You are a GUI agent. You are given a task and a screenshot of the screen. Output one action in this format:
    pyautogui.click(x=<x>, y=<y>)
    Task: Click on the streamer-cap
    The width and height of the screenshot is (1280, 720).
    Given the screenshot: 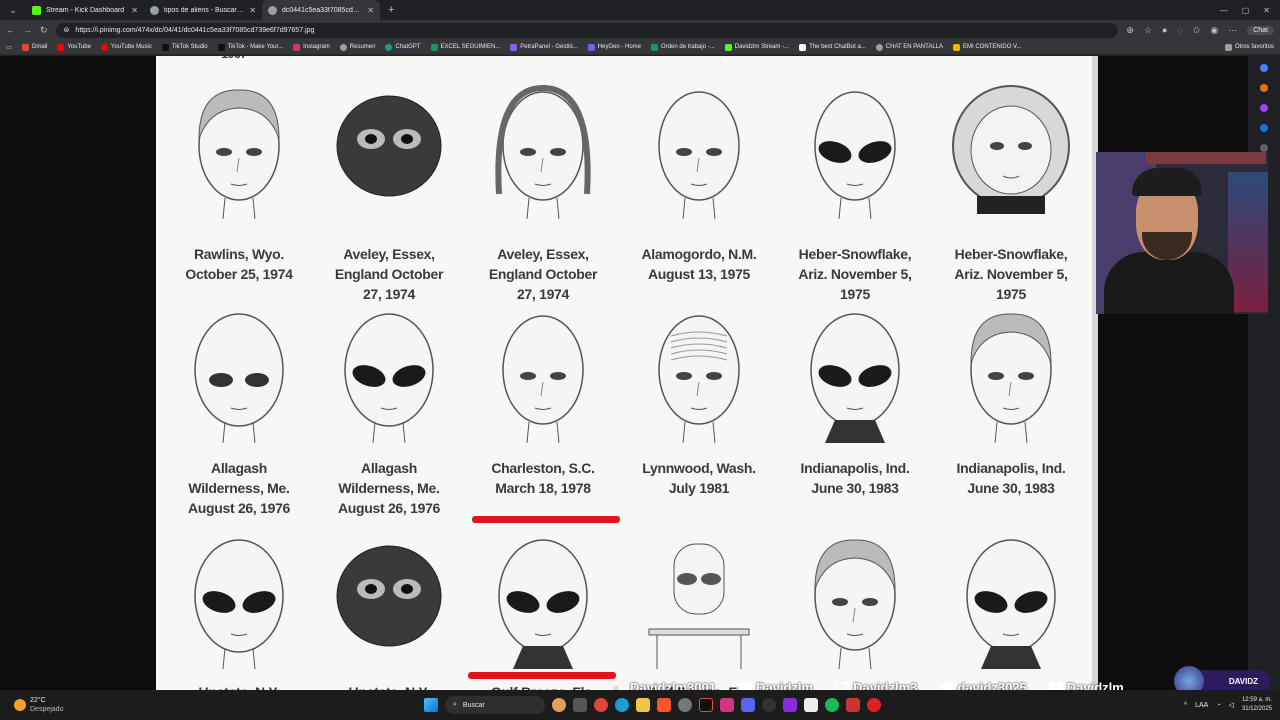 What is the action you would take?
    pyautogui.click(x=1167, y=182)
    